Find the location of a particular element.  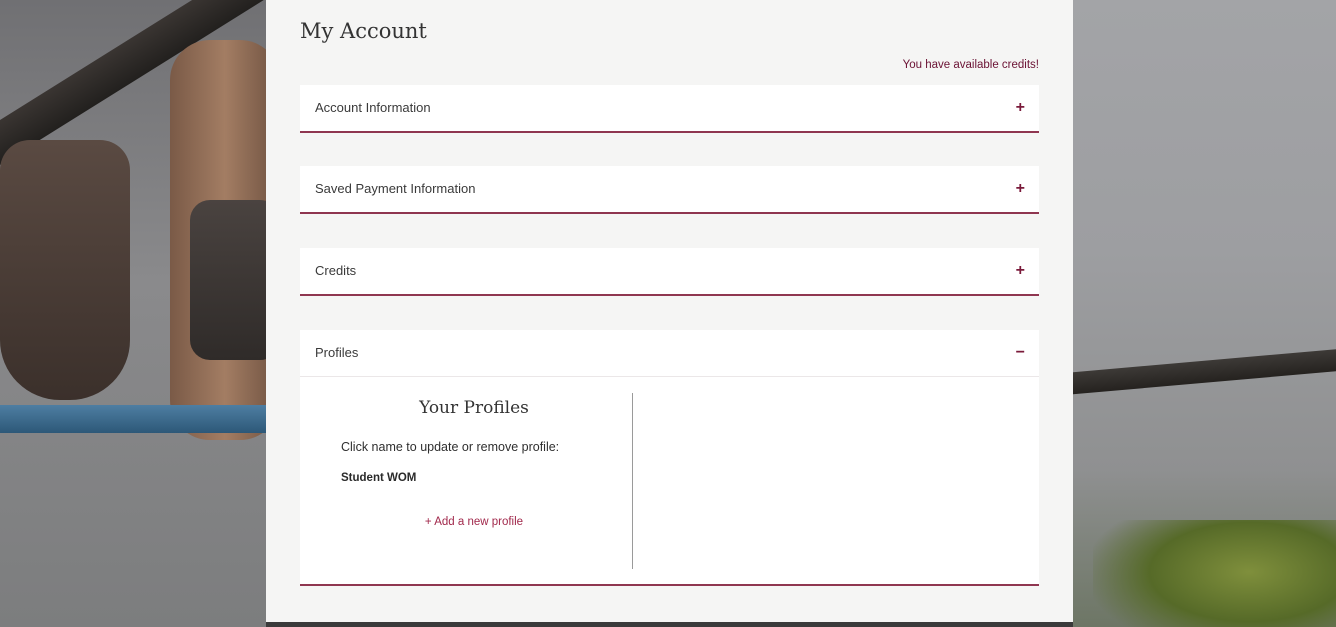

profiles-instruction: Click name to update or remove profile: is located at coordinates (450, 447).